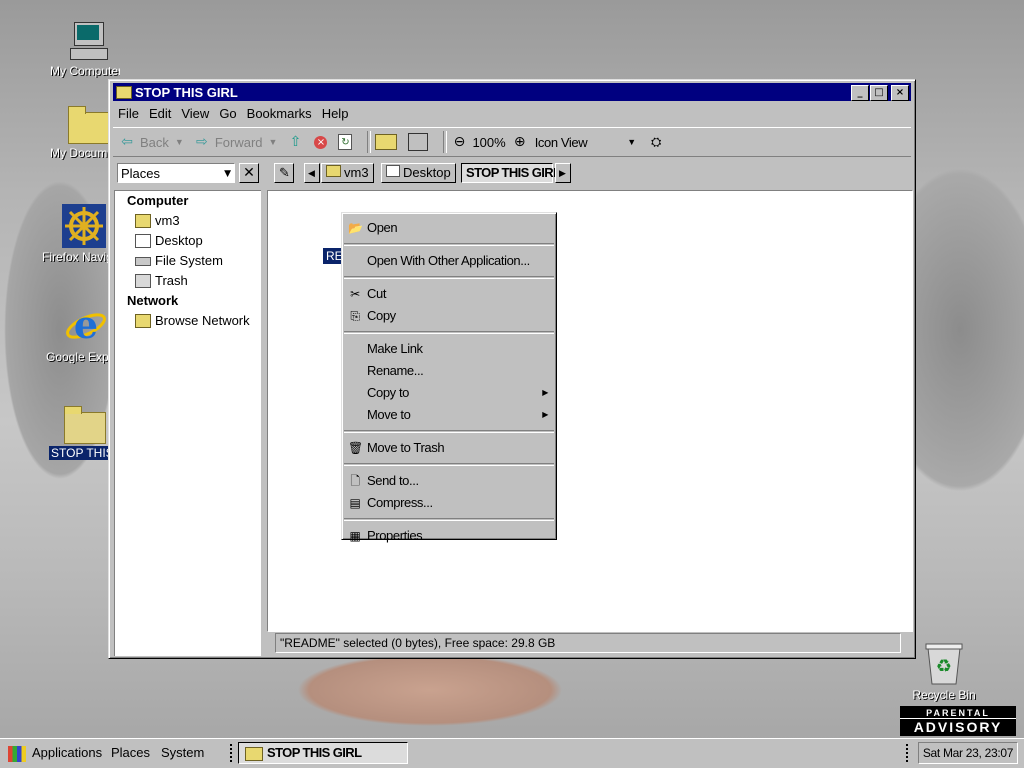 This screenshot has height=768, width=1024. Describe the element at coordinates (128, 114) in the screenshot. I see `menu-file: File` at that location.